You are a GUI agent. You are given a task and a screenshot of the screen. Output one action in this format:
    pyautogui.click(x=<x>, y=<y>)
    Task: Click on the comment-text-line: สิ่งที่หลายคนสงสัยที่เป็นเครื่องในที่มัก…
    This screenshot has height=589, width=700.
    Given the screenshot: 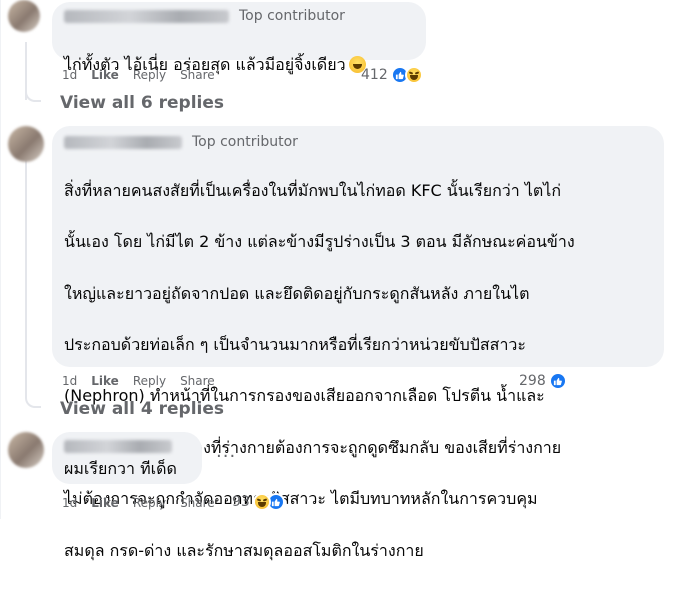 What is the action you would take?
    pyautogui.click(x=313, y=190)
    